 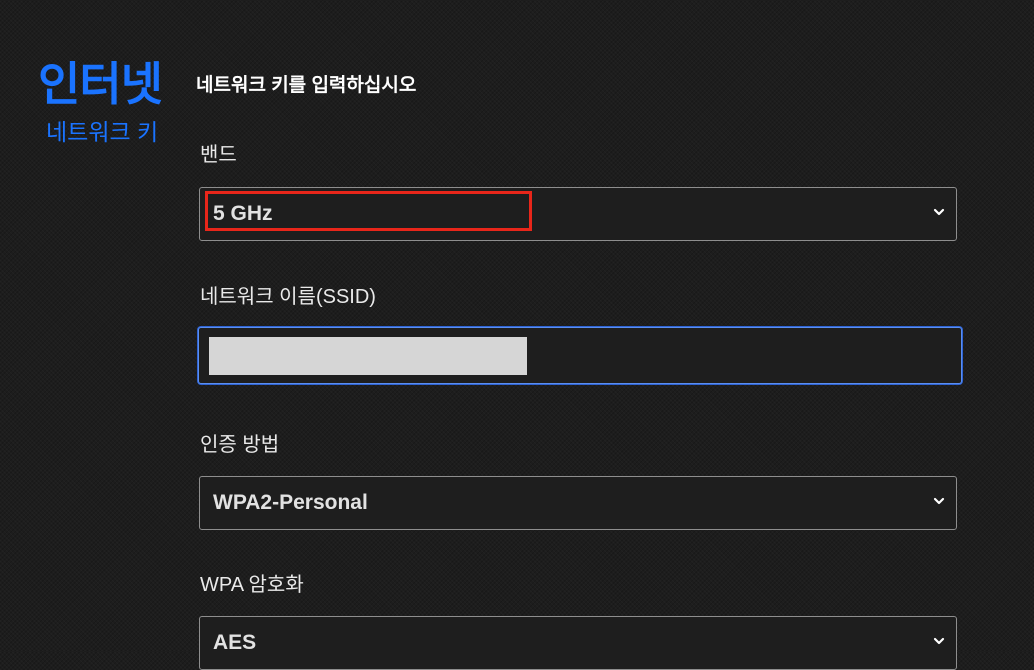 I want to click on sidebar-subtitle: 네트워크 키, so click(x=102, y=132).